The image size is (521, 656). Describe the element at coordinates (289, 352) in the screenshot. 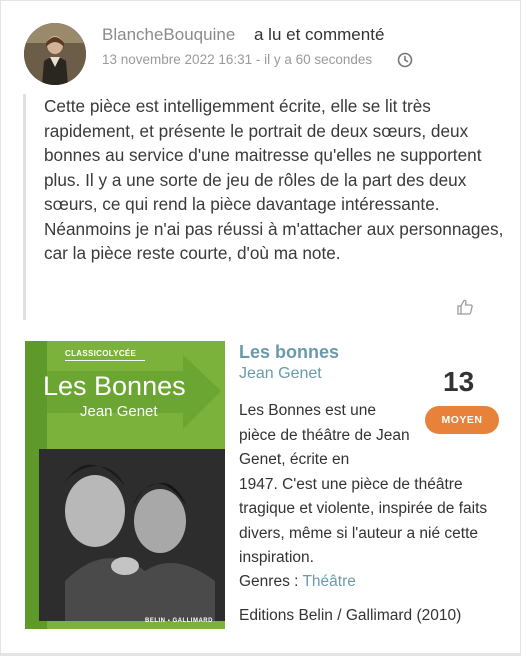

I see `book-title-link: Les bonnes` at that location.